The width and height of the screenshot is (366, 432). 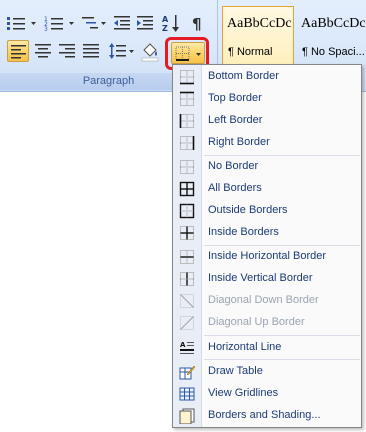 I want to click on inside-borders-icon, so click(x=187, y=233).